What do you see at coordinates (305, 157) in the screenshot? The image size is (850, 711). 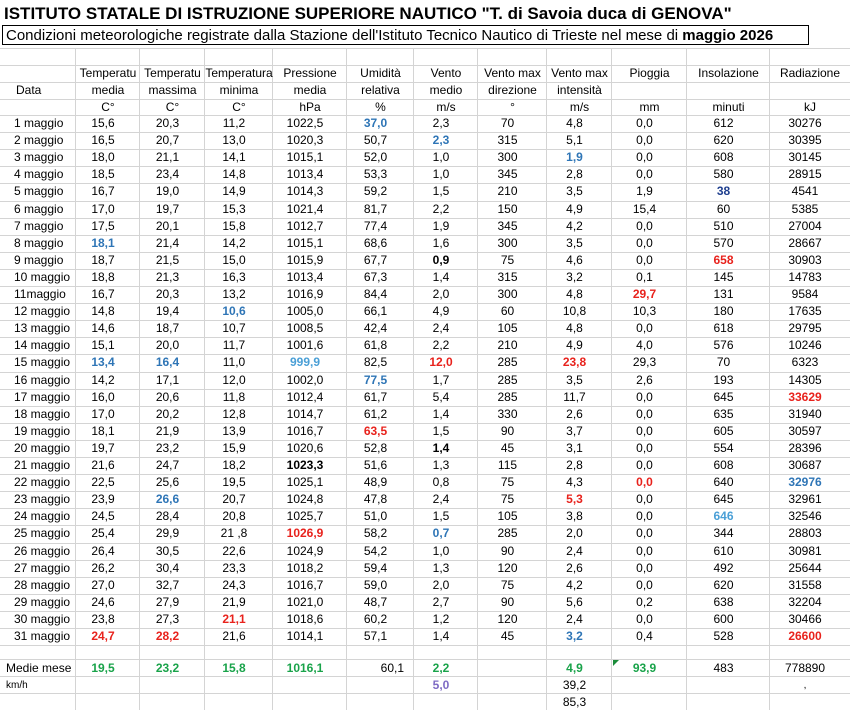 I see `table-cell: 1015,1` at bounding box center [305, 157].